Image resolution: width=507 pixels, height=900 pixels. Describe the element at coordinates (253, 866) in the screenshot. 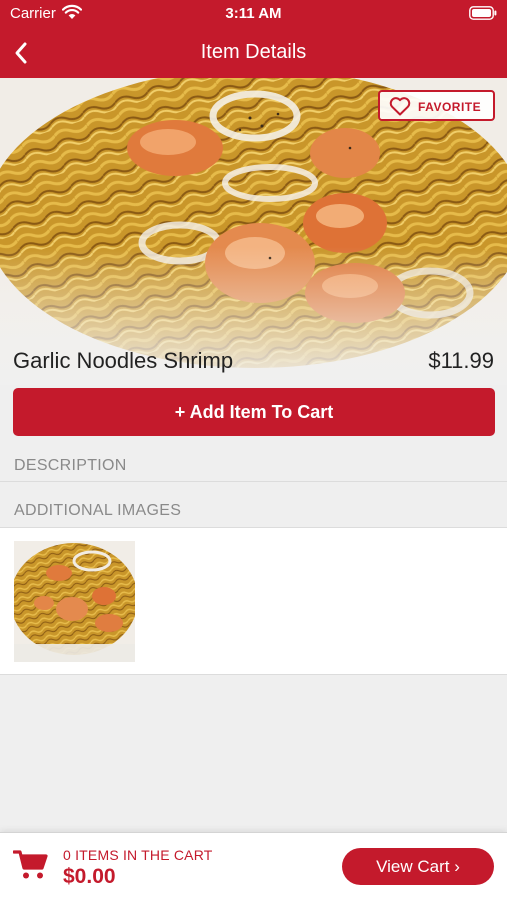

I see `cart-summary-bar: 0 ITEMS IN THE CART $0.00 View Cart ›` at that location.